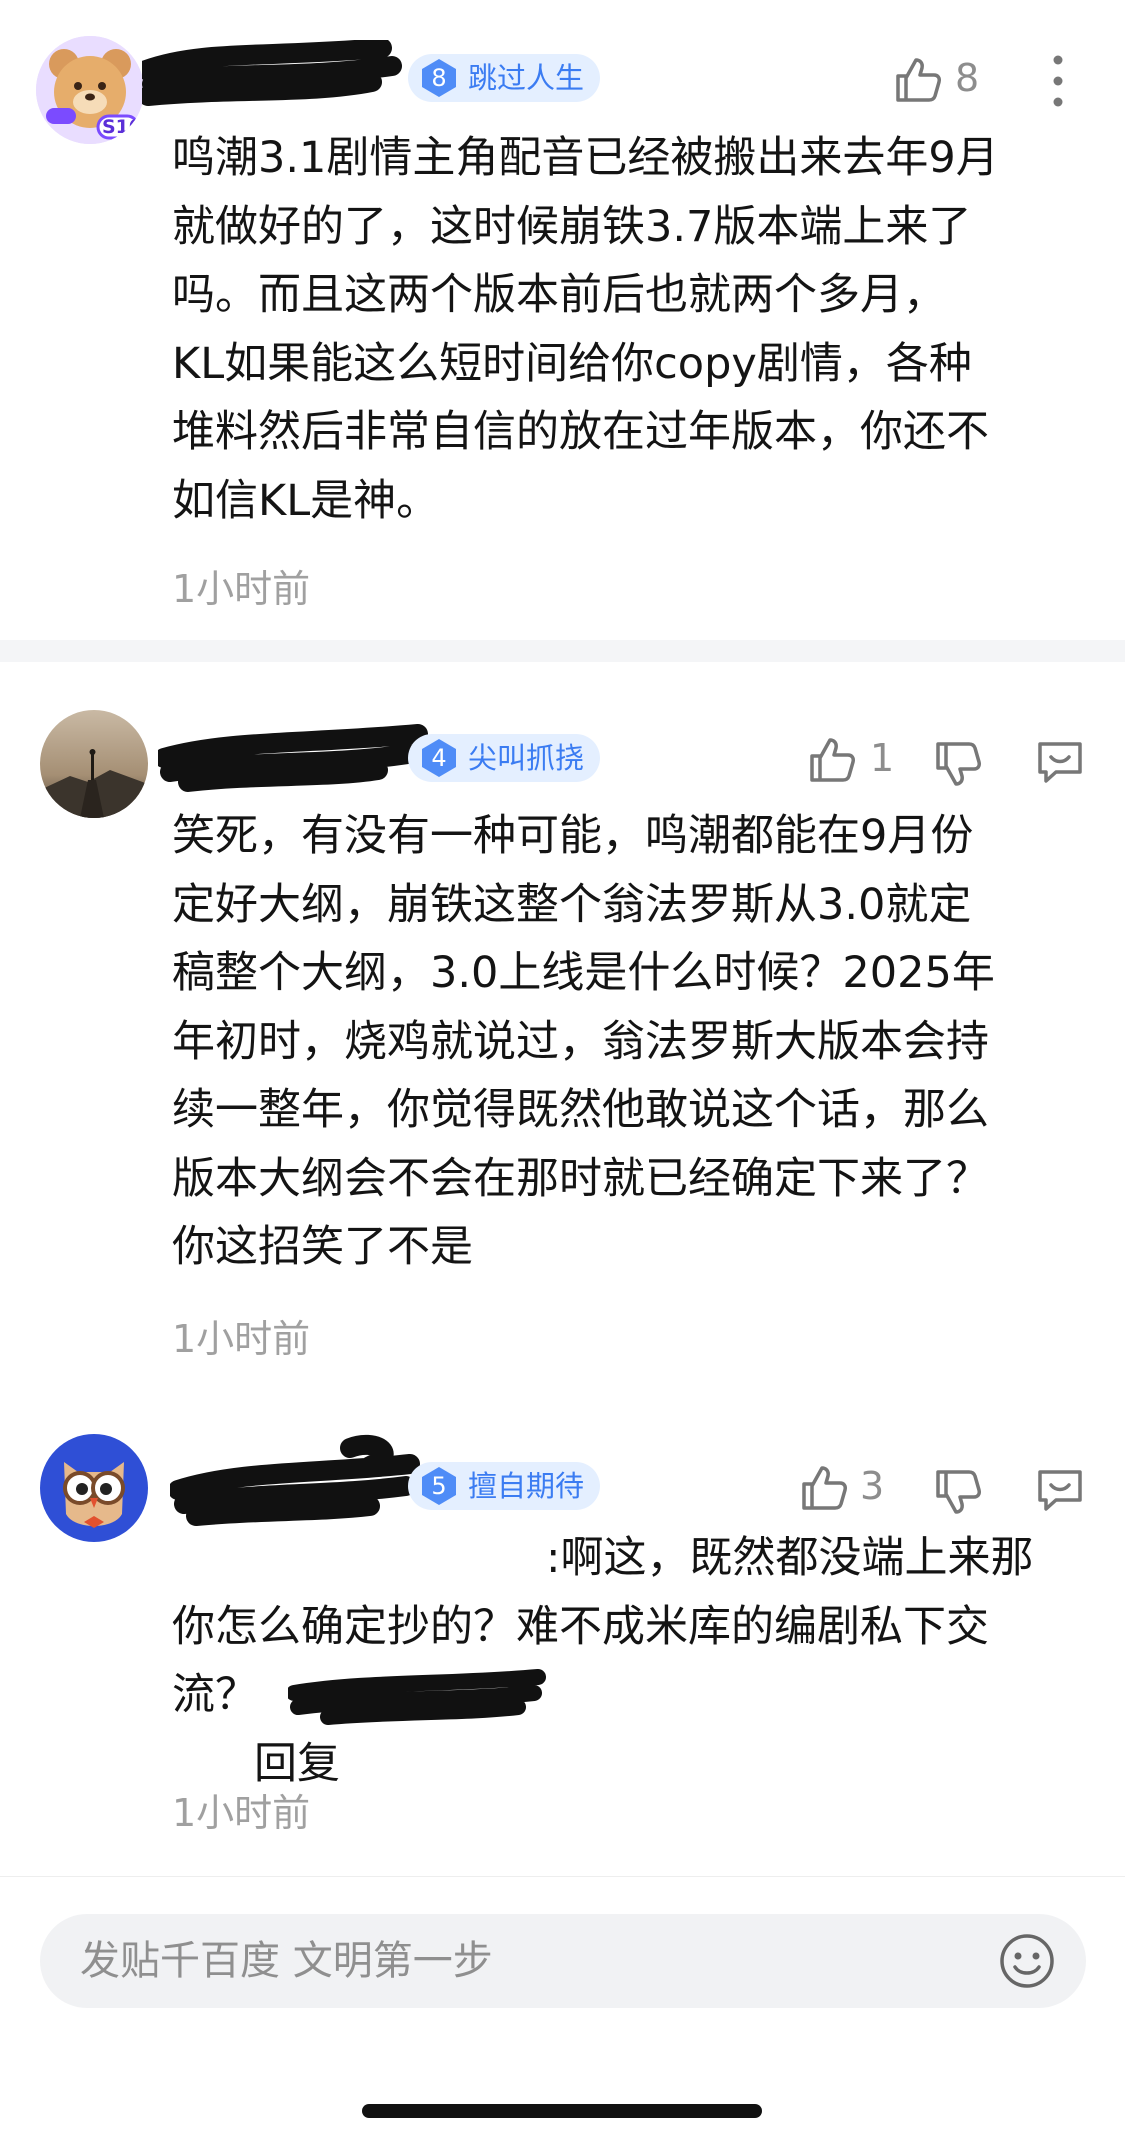  Describe the element at coordinates (439, 78) in the screenshot. I see `level-icon: 8` at that location.